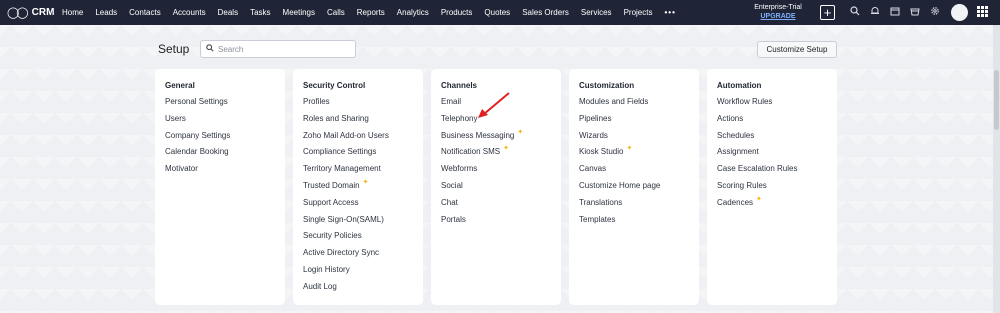  I want to click on setup-link-notification-sms: Notification SMS ✦, so click(496, 154).